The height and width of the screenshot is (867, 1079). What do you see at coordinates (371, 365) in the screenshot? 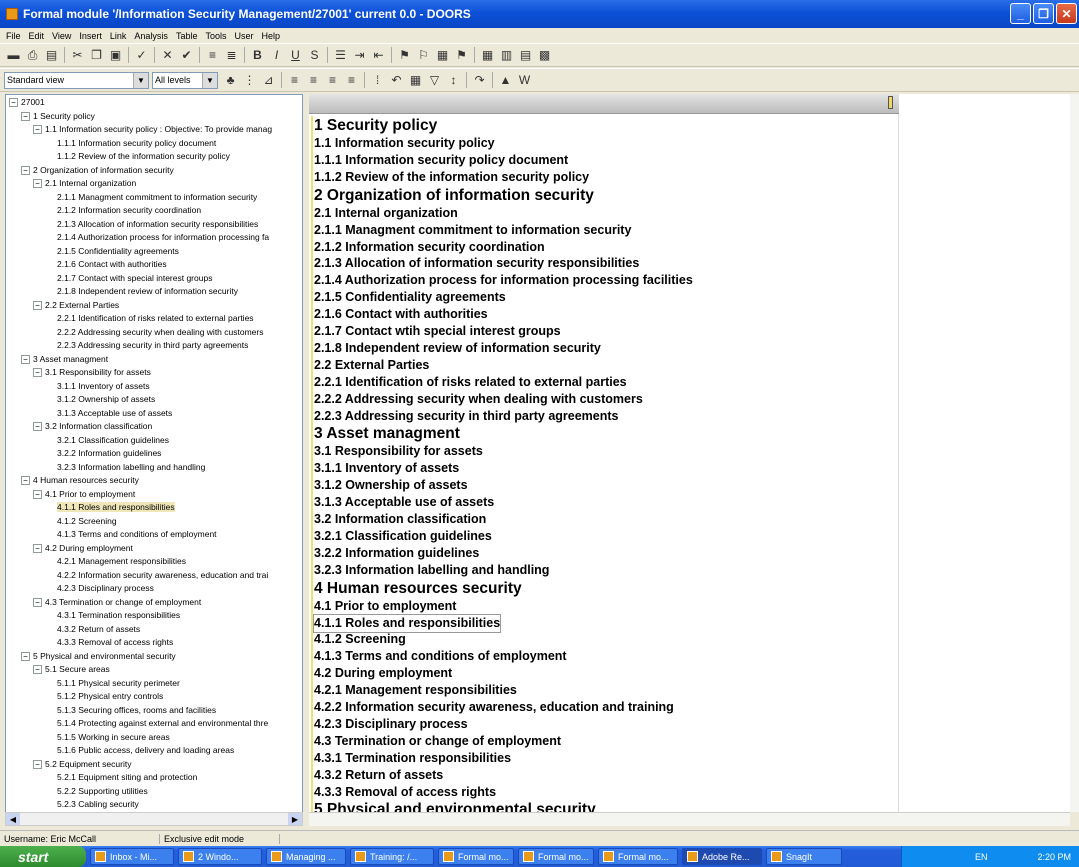
I see `object-heading: 2.2 External Parties` at bounding box center [371, 365].